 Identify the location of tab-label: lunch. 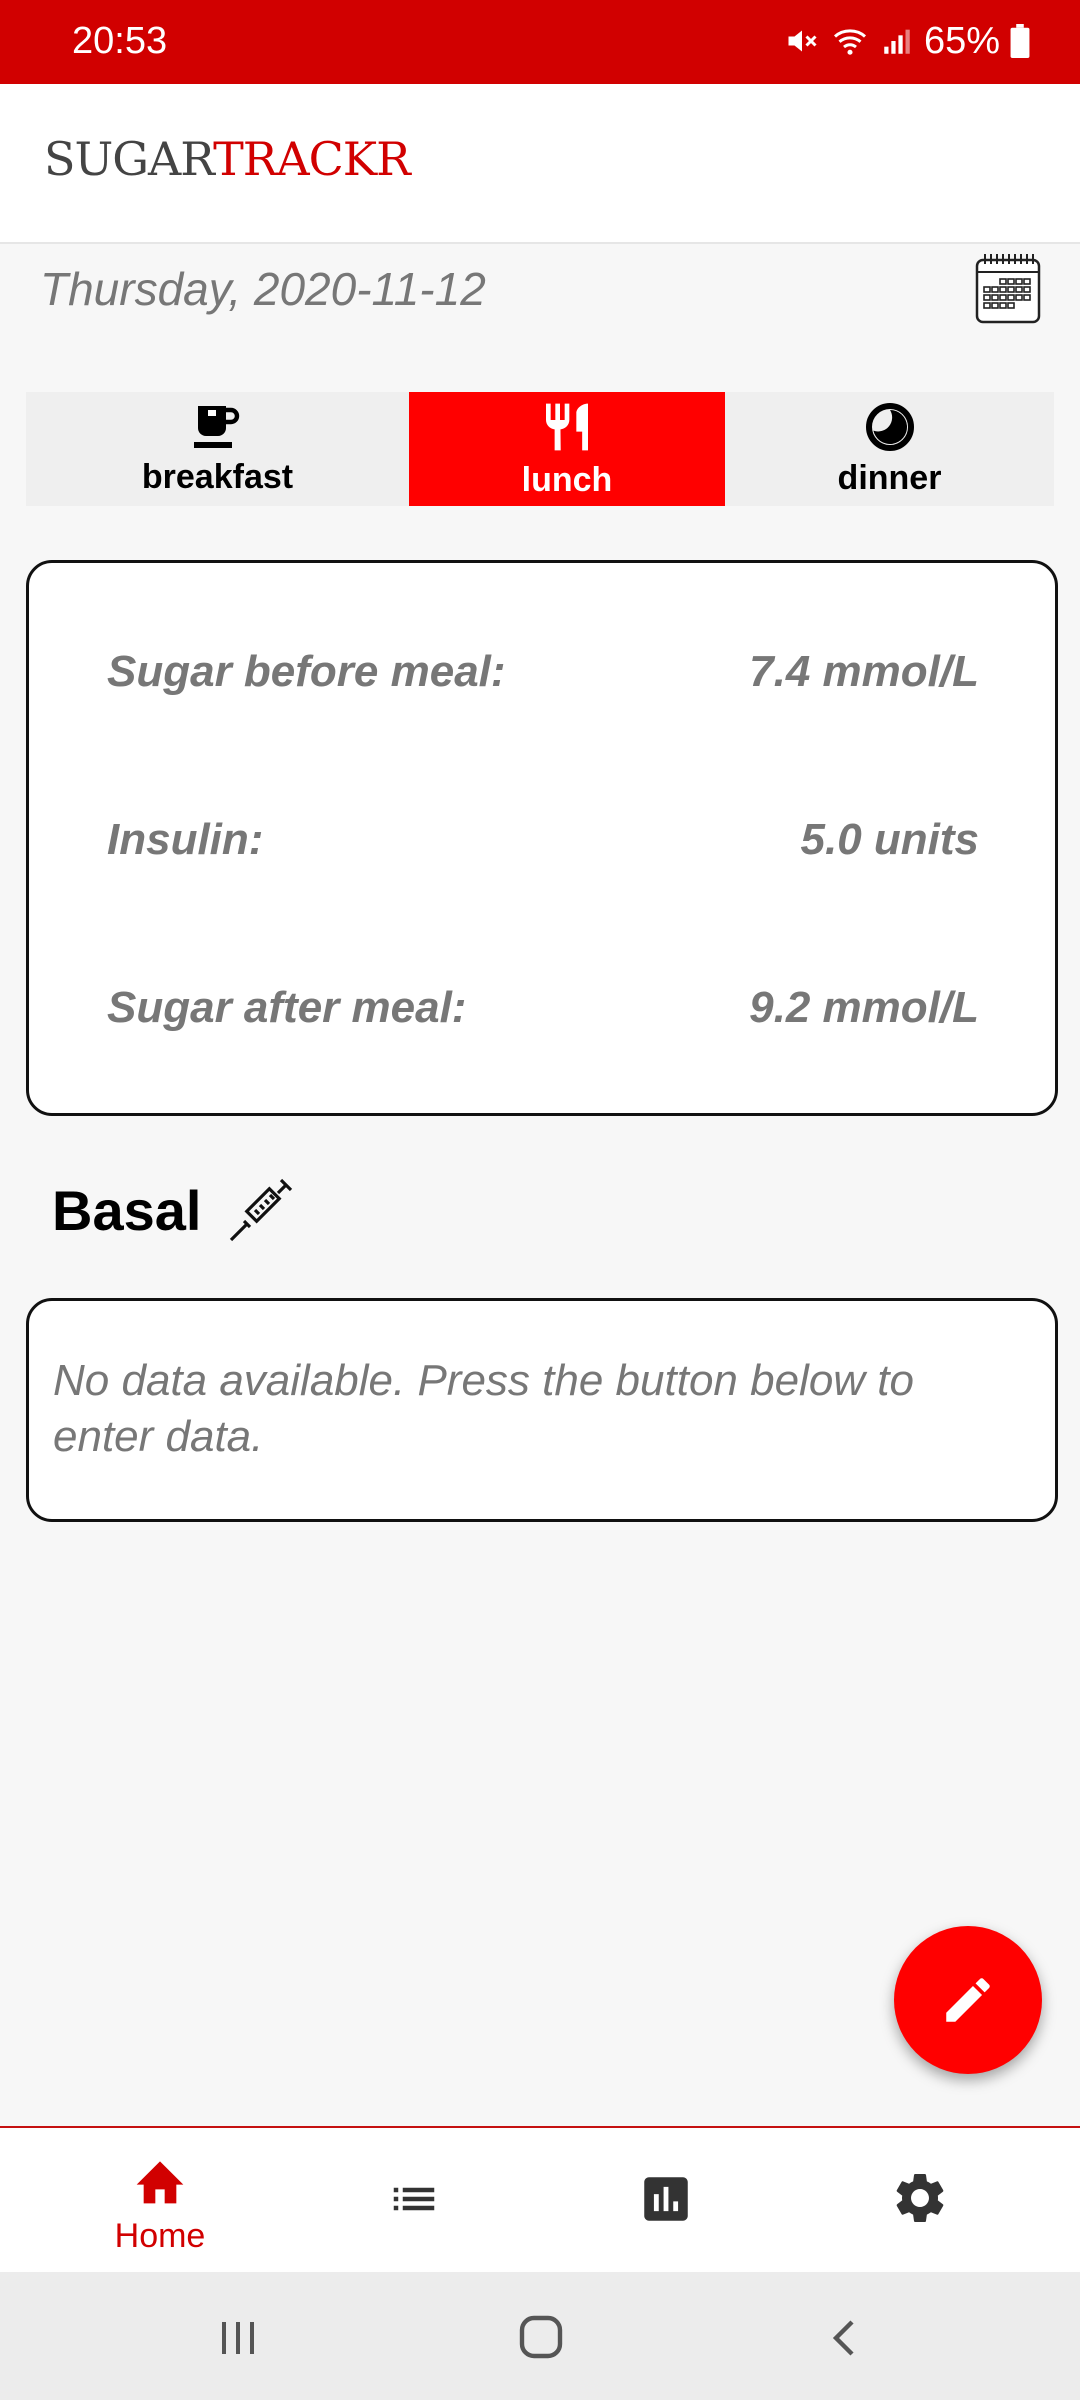
(567, 479).